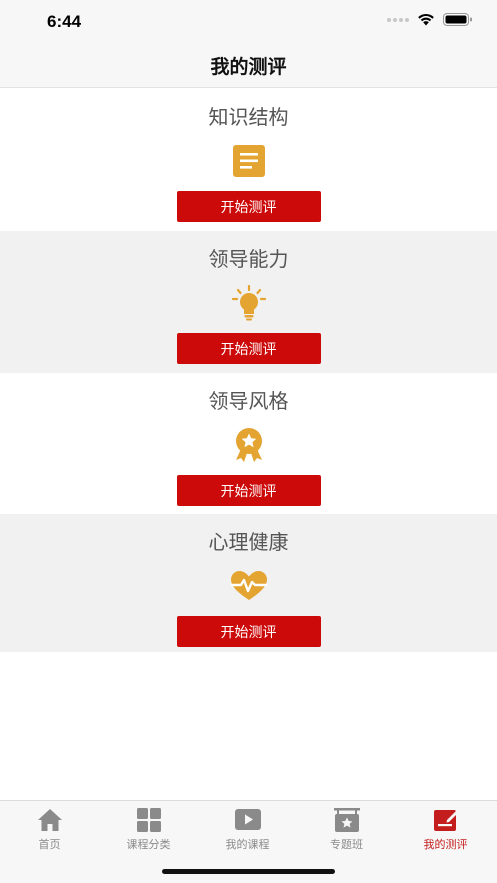  What do you see at coordinates (398, 19) in the screenshot?
I see `cellular-signal-icon` at bounding box center [398, 19].